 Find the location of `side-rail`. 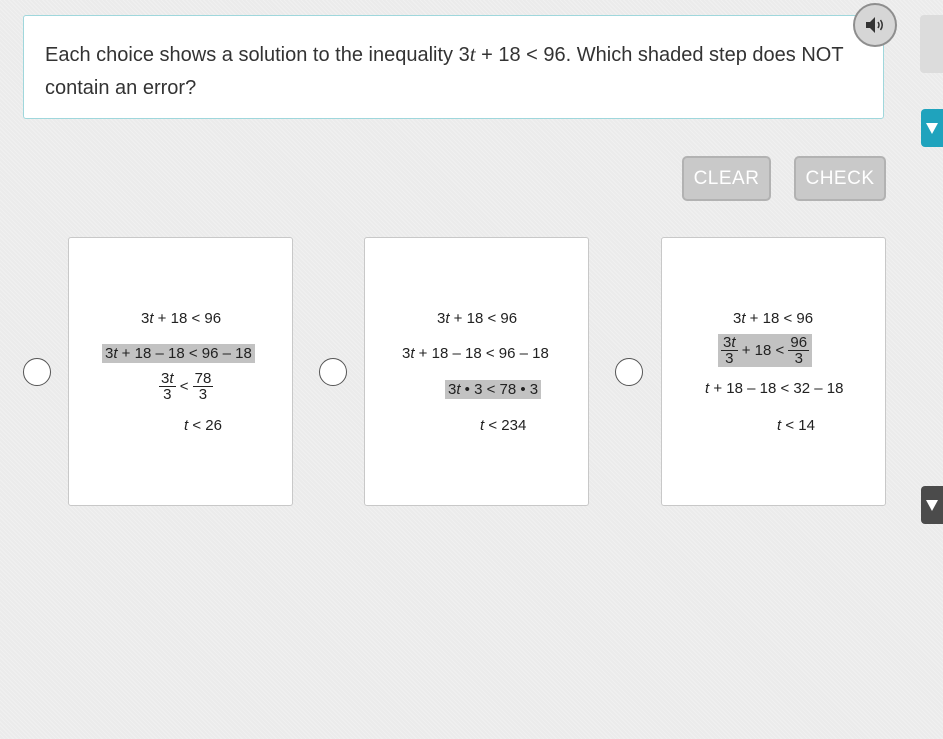

side-rail is located at coordinates (931, 44).